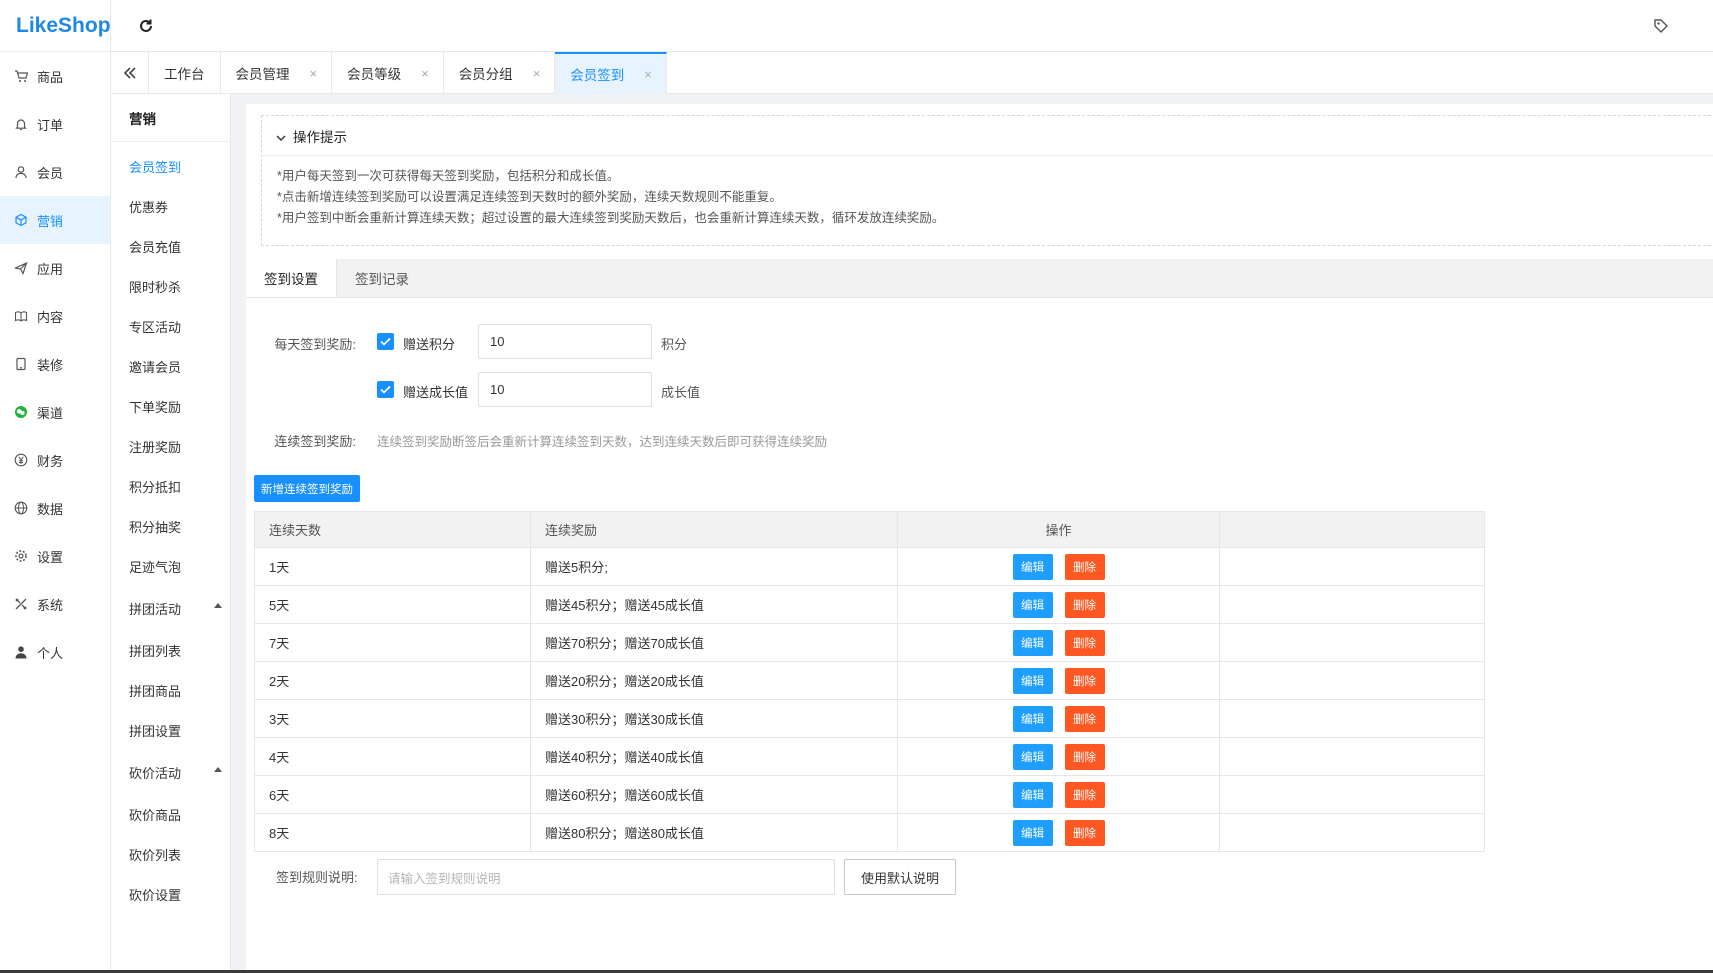  What do you see at coordinates (185, 73) in the screenshot?
I see `page-tab-0: 工作台` at bounding box center [185, 73].